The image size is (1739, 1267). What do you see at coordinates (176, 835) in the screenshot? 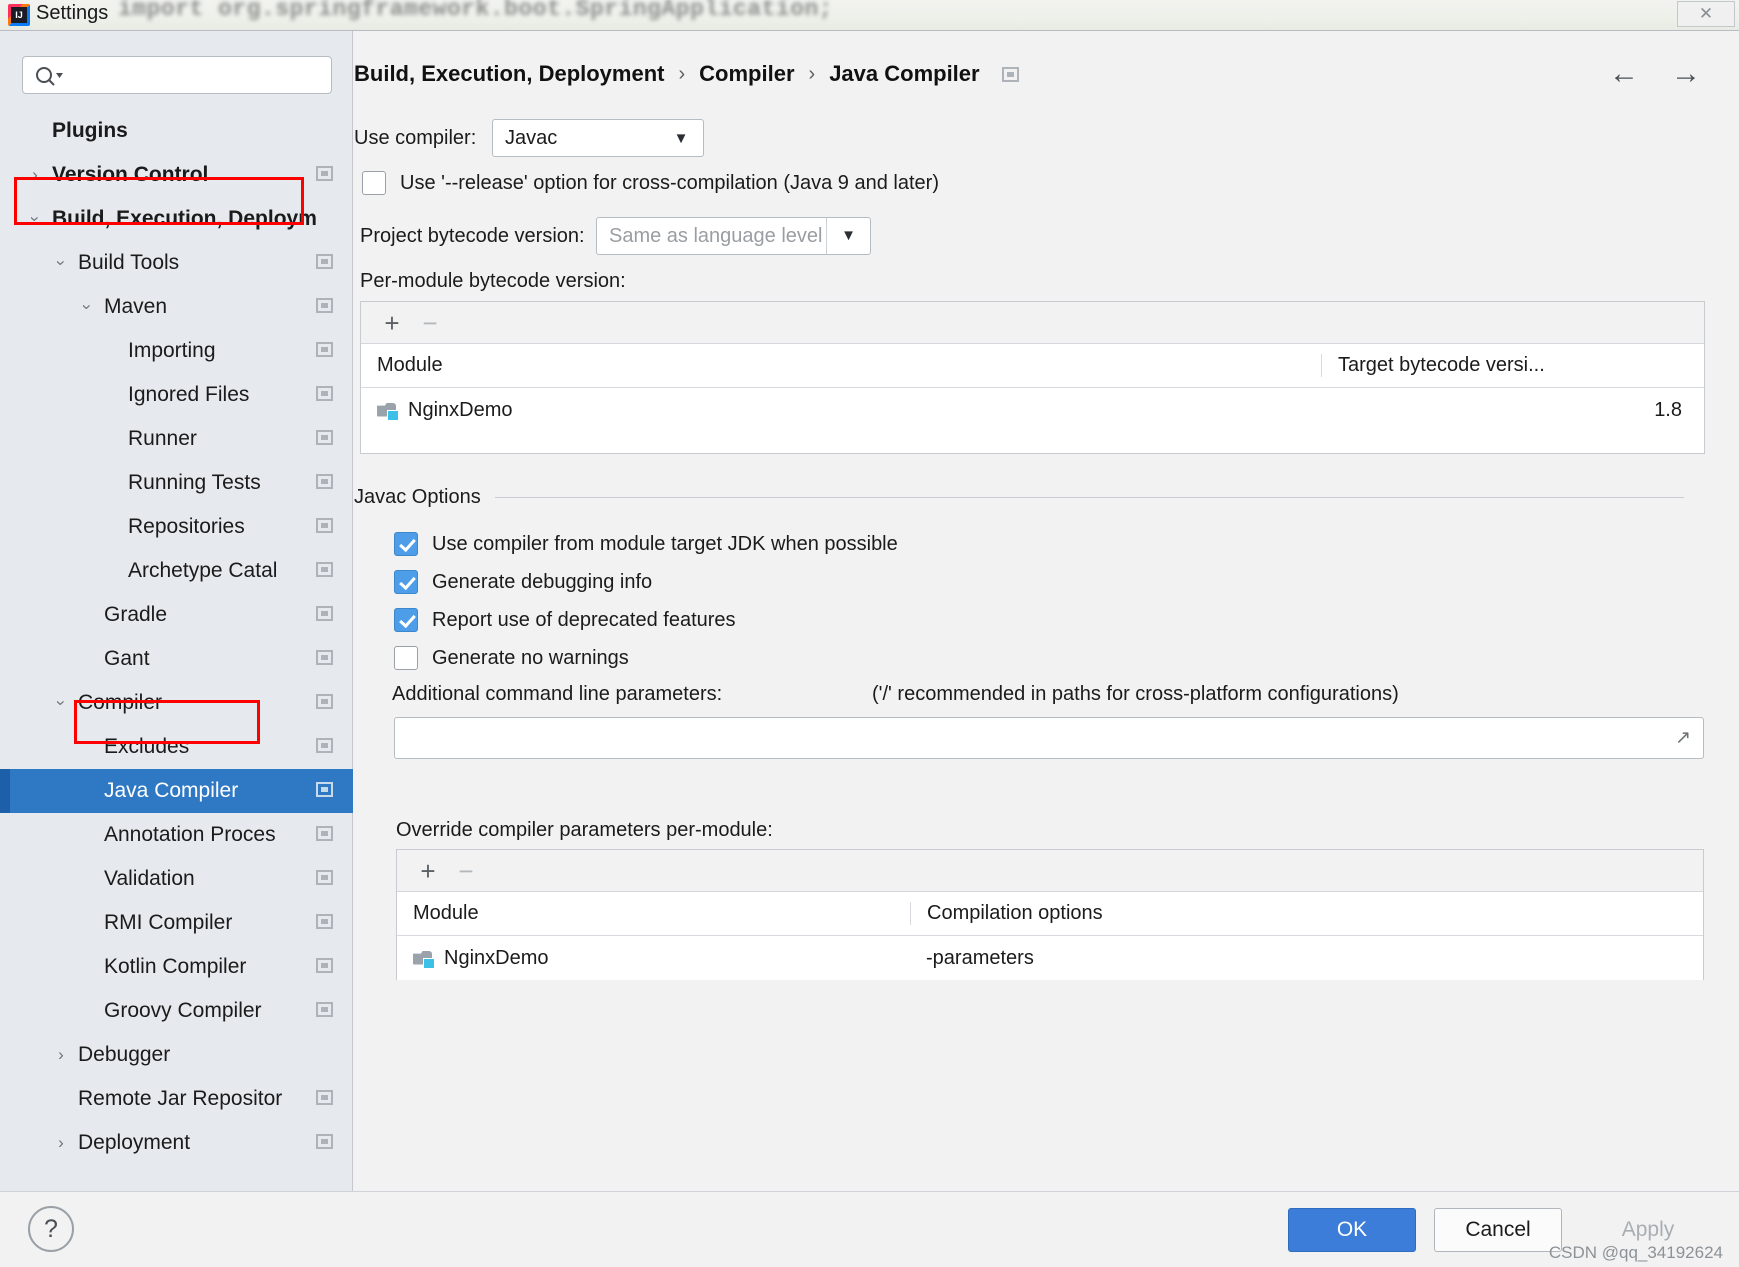
I see `sidebar-item-annotation-proces: Annotation Proces` at bounding box center [176, 835].